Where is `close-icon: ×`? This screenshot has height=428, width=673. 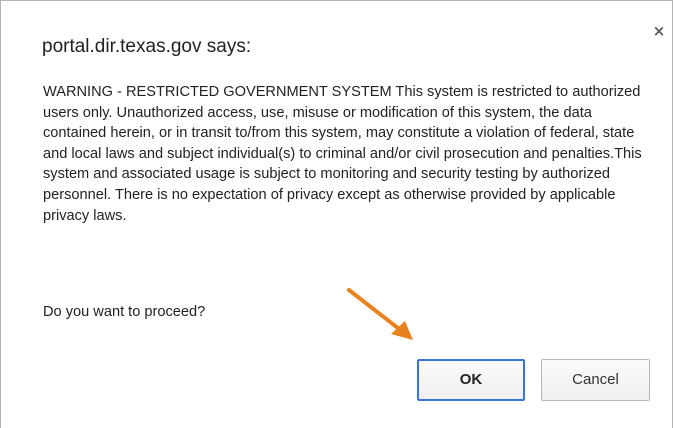 close-icon: × is located at coordinates (659, 31).